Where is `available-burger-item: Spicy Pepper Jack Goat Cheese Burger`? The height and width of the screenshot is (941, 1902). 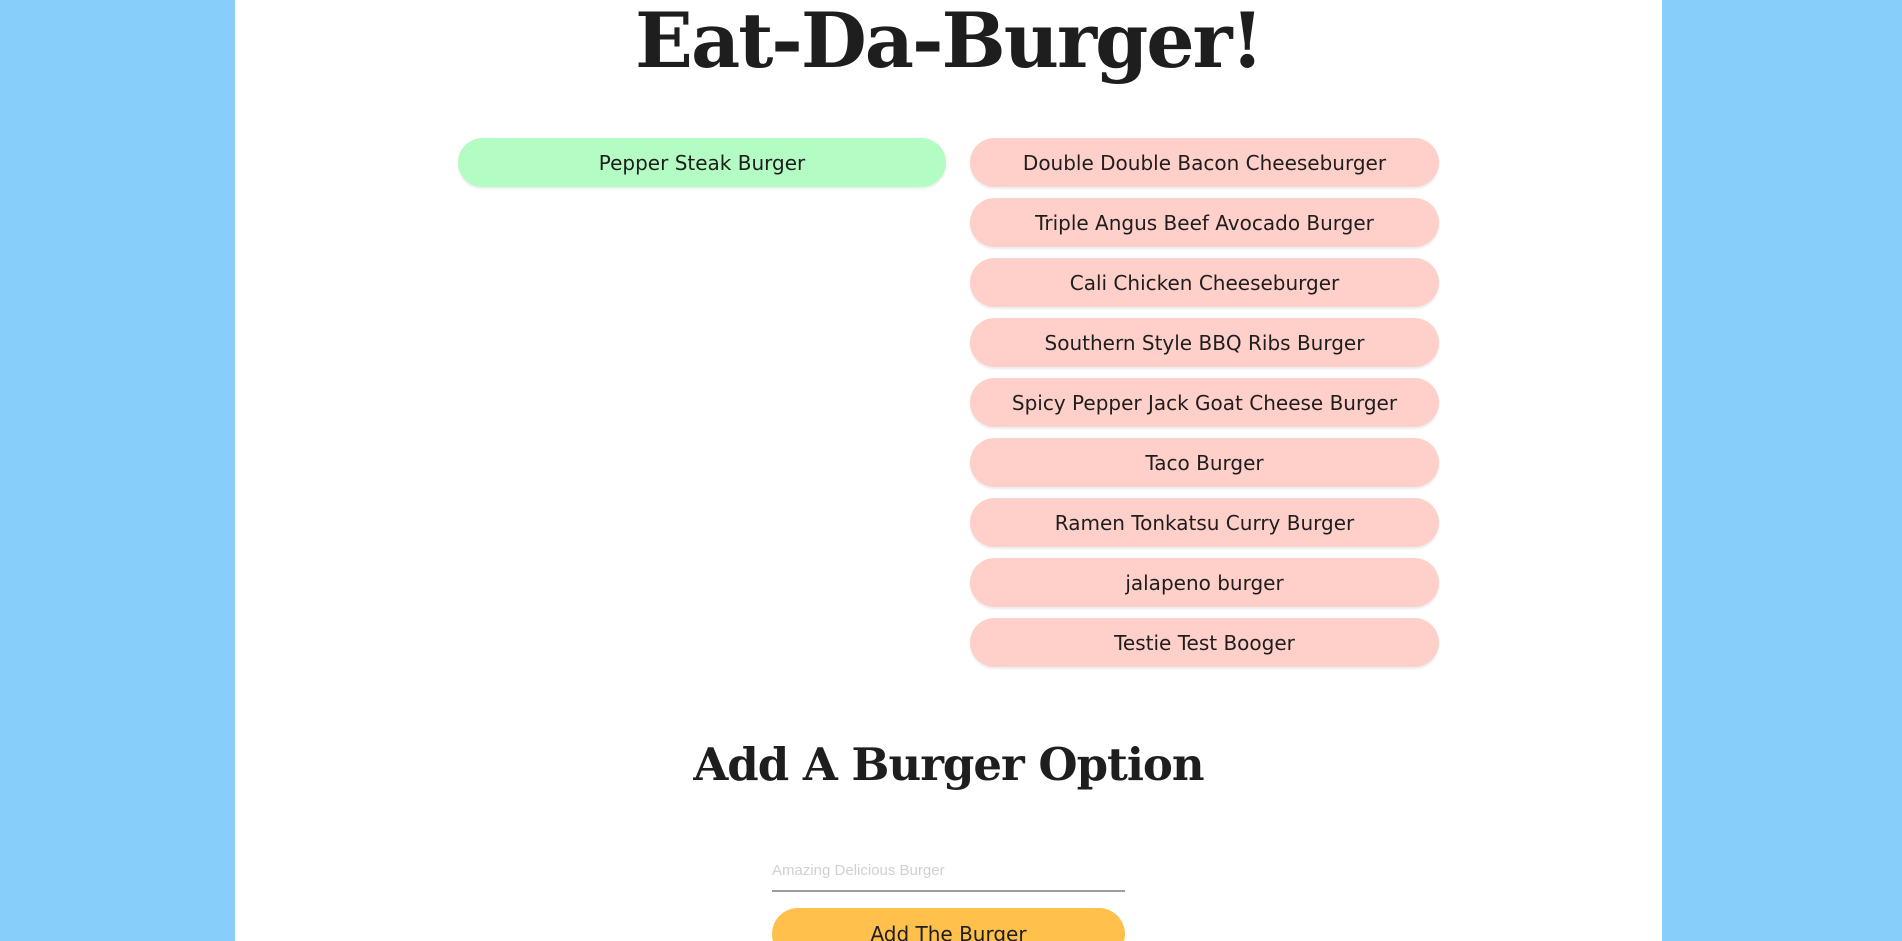
available-burger-item: Spicy Pepper Jack Goat Cheese Burger is located at coordinates (1204, 402).